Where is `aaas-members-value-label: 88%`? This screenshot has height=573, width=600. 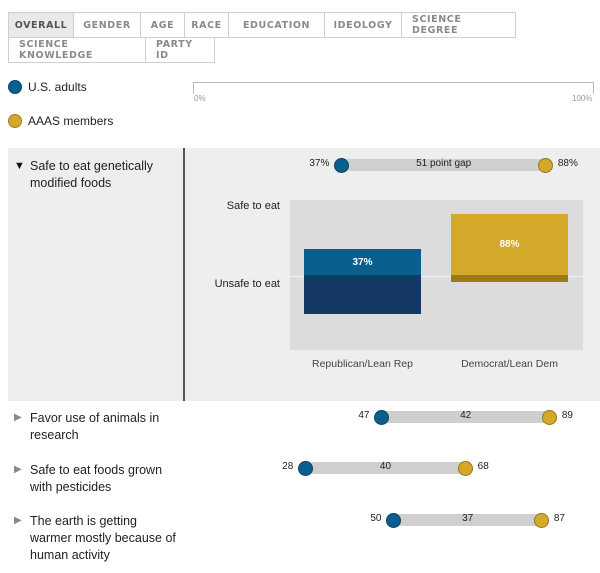 aaas-members-value-label: 88% is located at coordinates (567, 163).